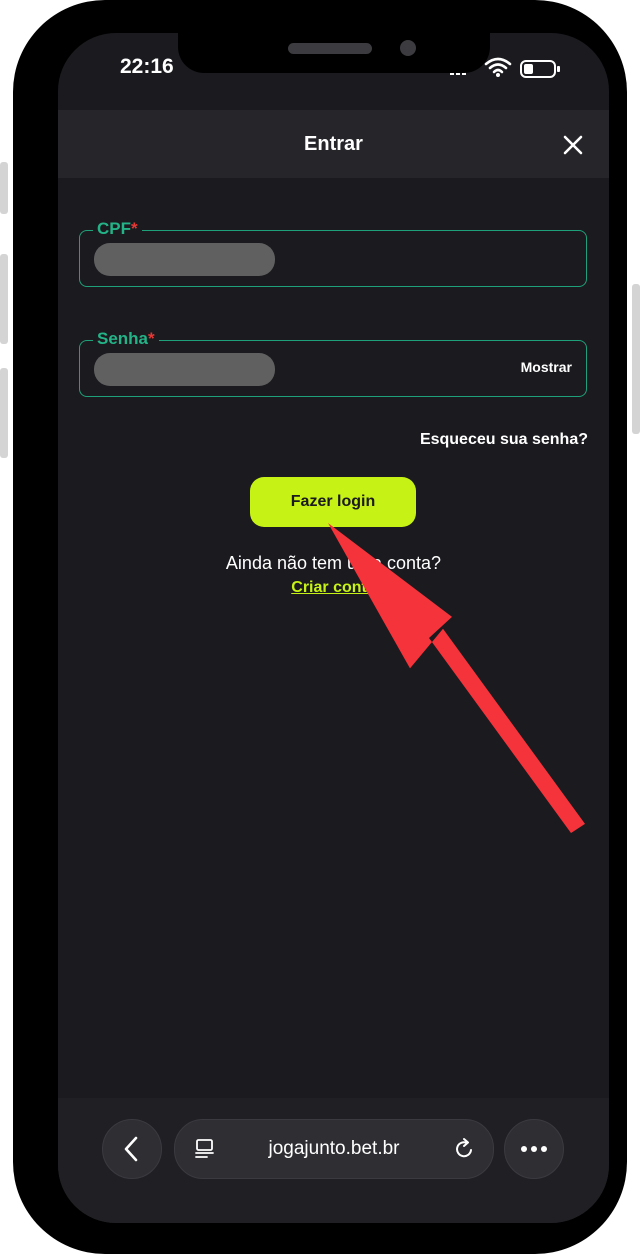  Describe the element at coordinates (333, 588) in the screenshot. I see `create-account-link: Criar conta` at that location.